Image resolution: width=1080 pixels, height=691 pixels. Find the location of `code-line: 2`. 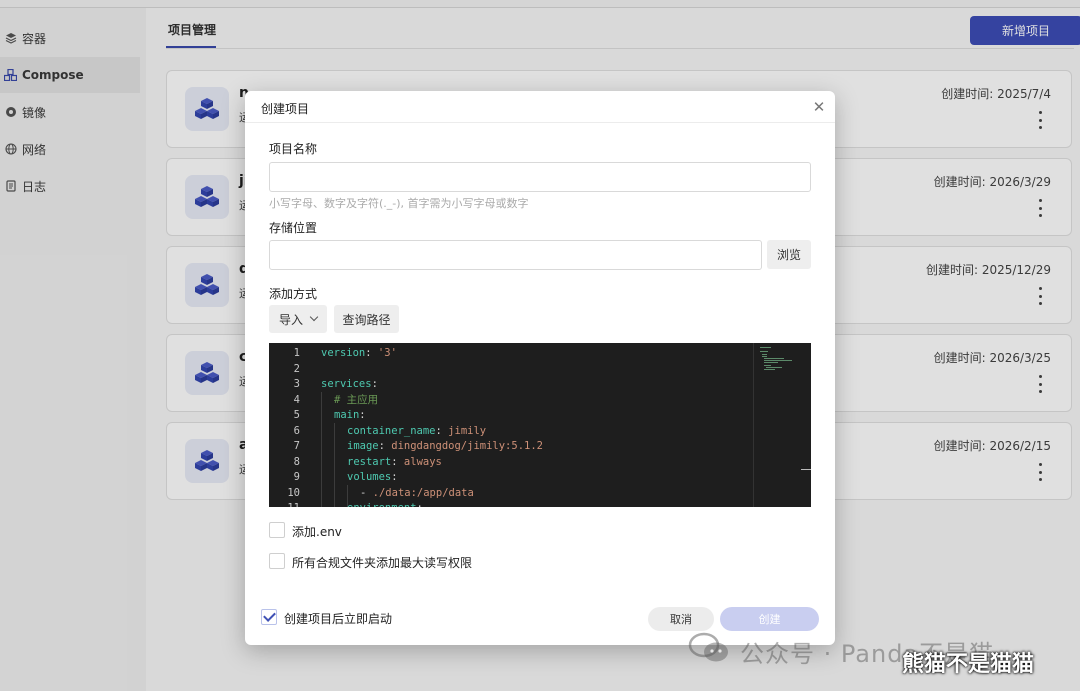

code-line: 2 is located at coordinates (509, 370).